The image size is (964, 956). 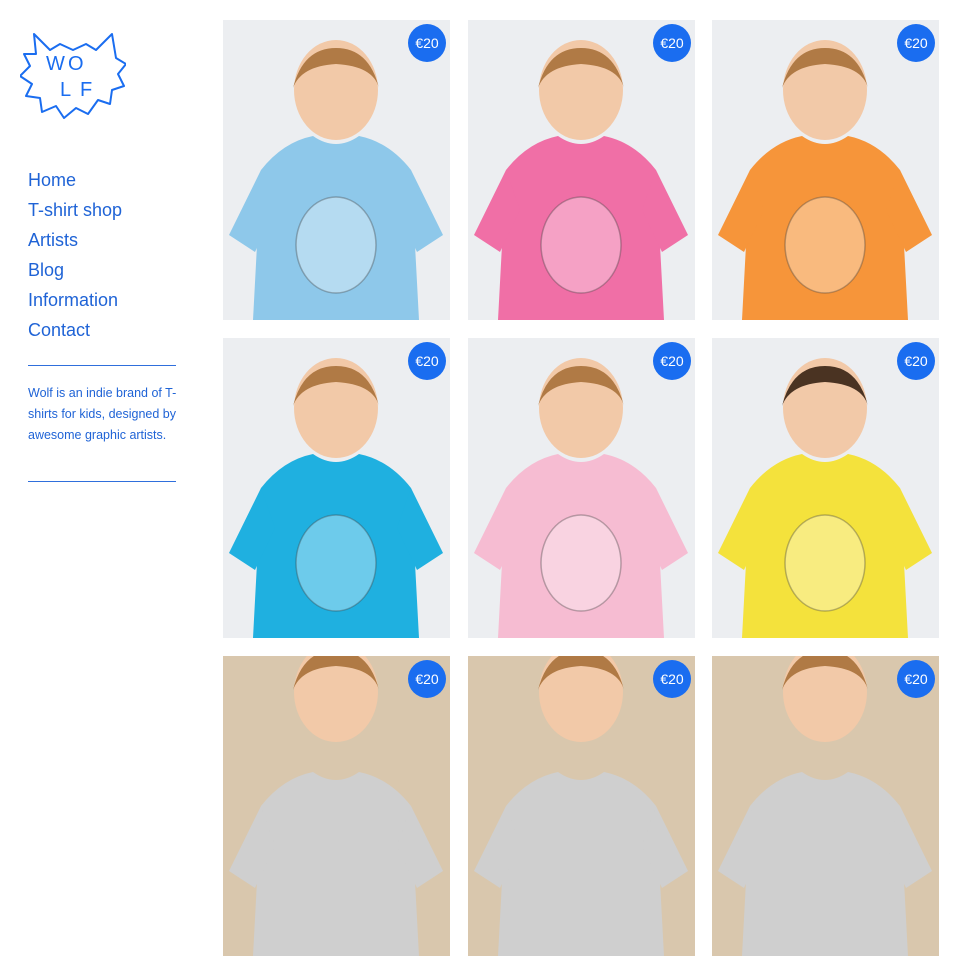 What do you see at coordinates (75, 273) in the screenshot?
I see `nav-item-blog: Blog` at bounding box center [75, 273].